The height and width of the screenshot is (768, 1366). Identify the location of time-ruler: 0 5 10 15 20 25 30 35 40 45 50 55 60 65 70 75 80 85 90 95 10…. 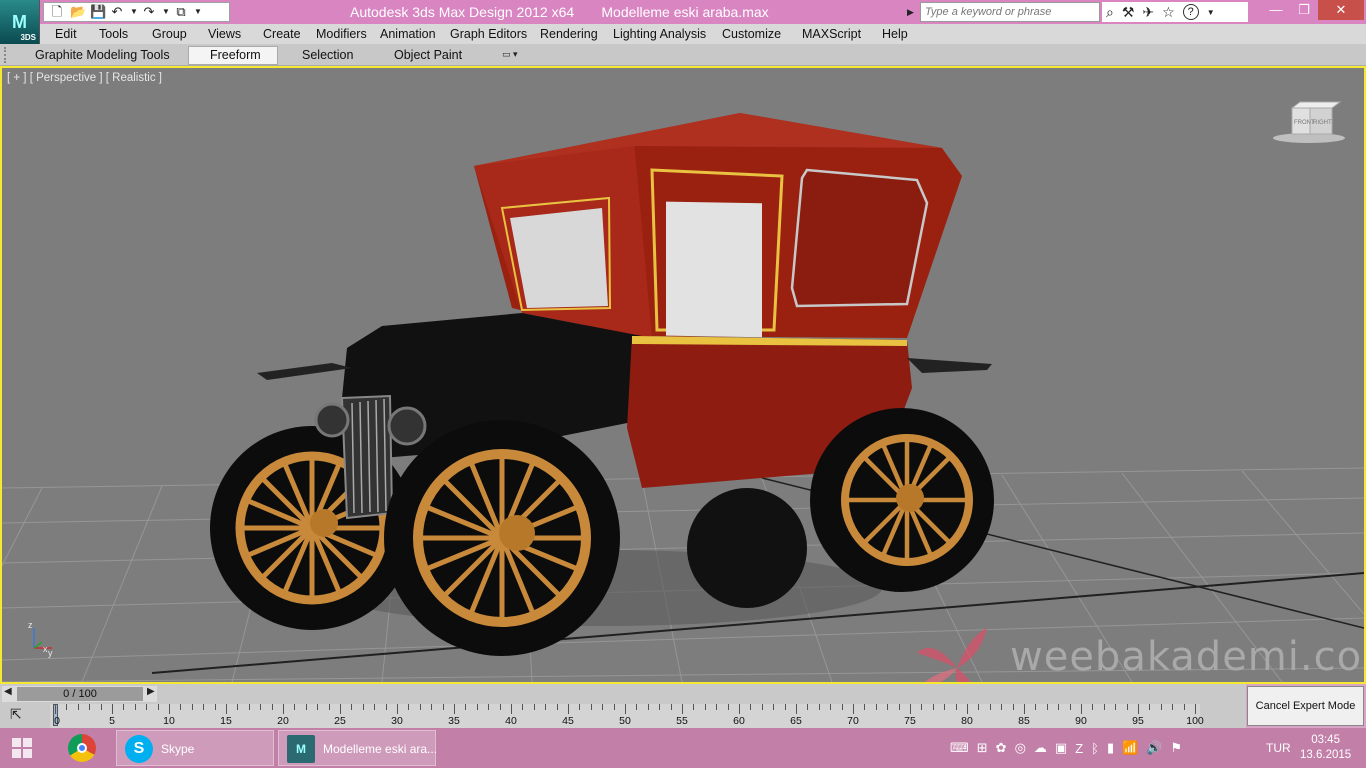
(627, 716).